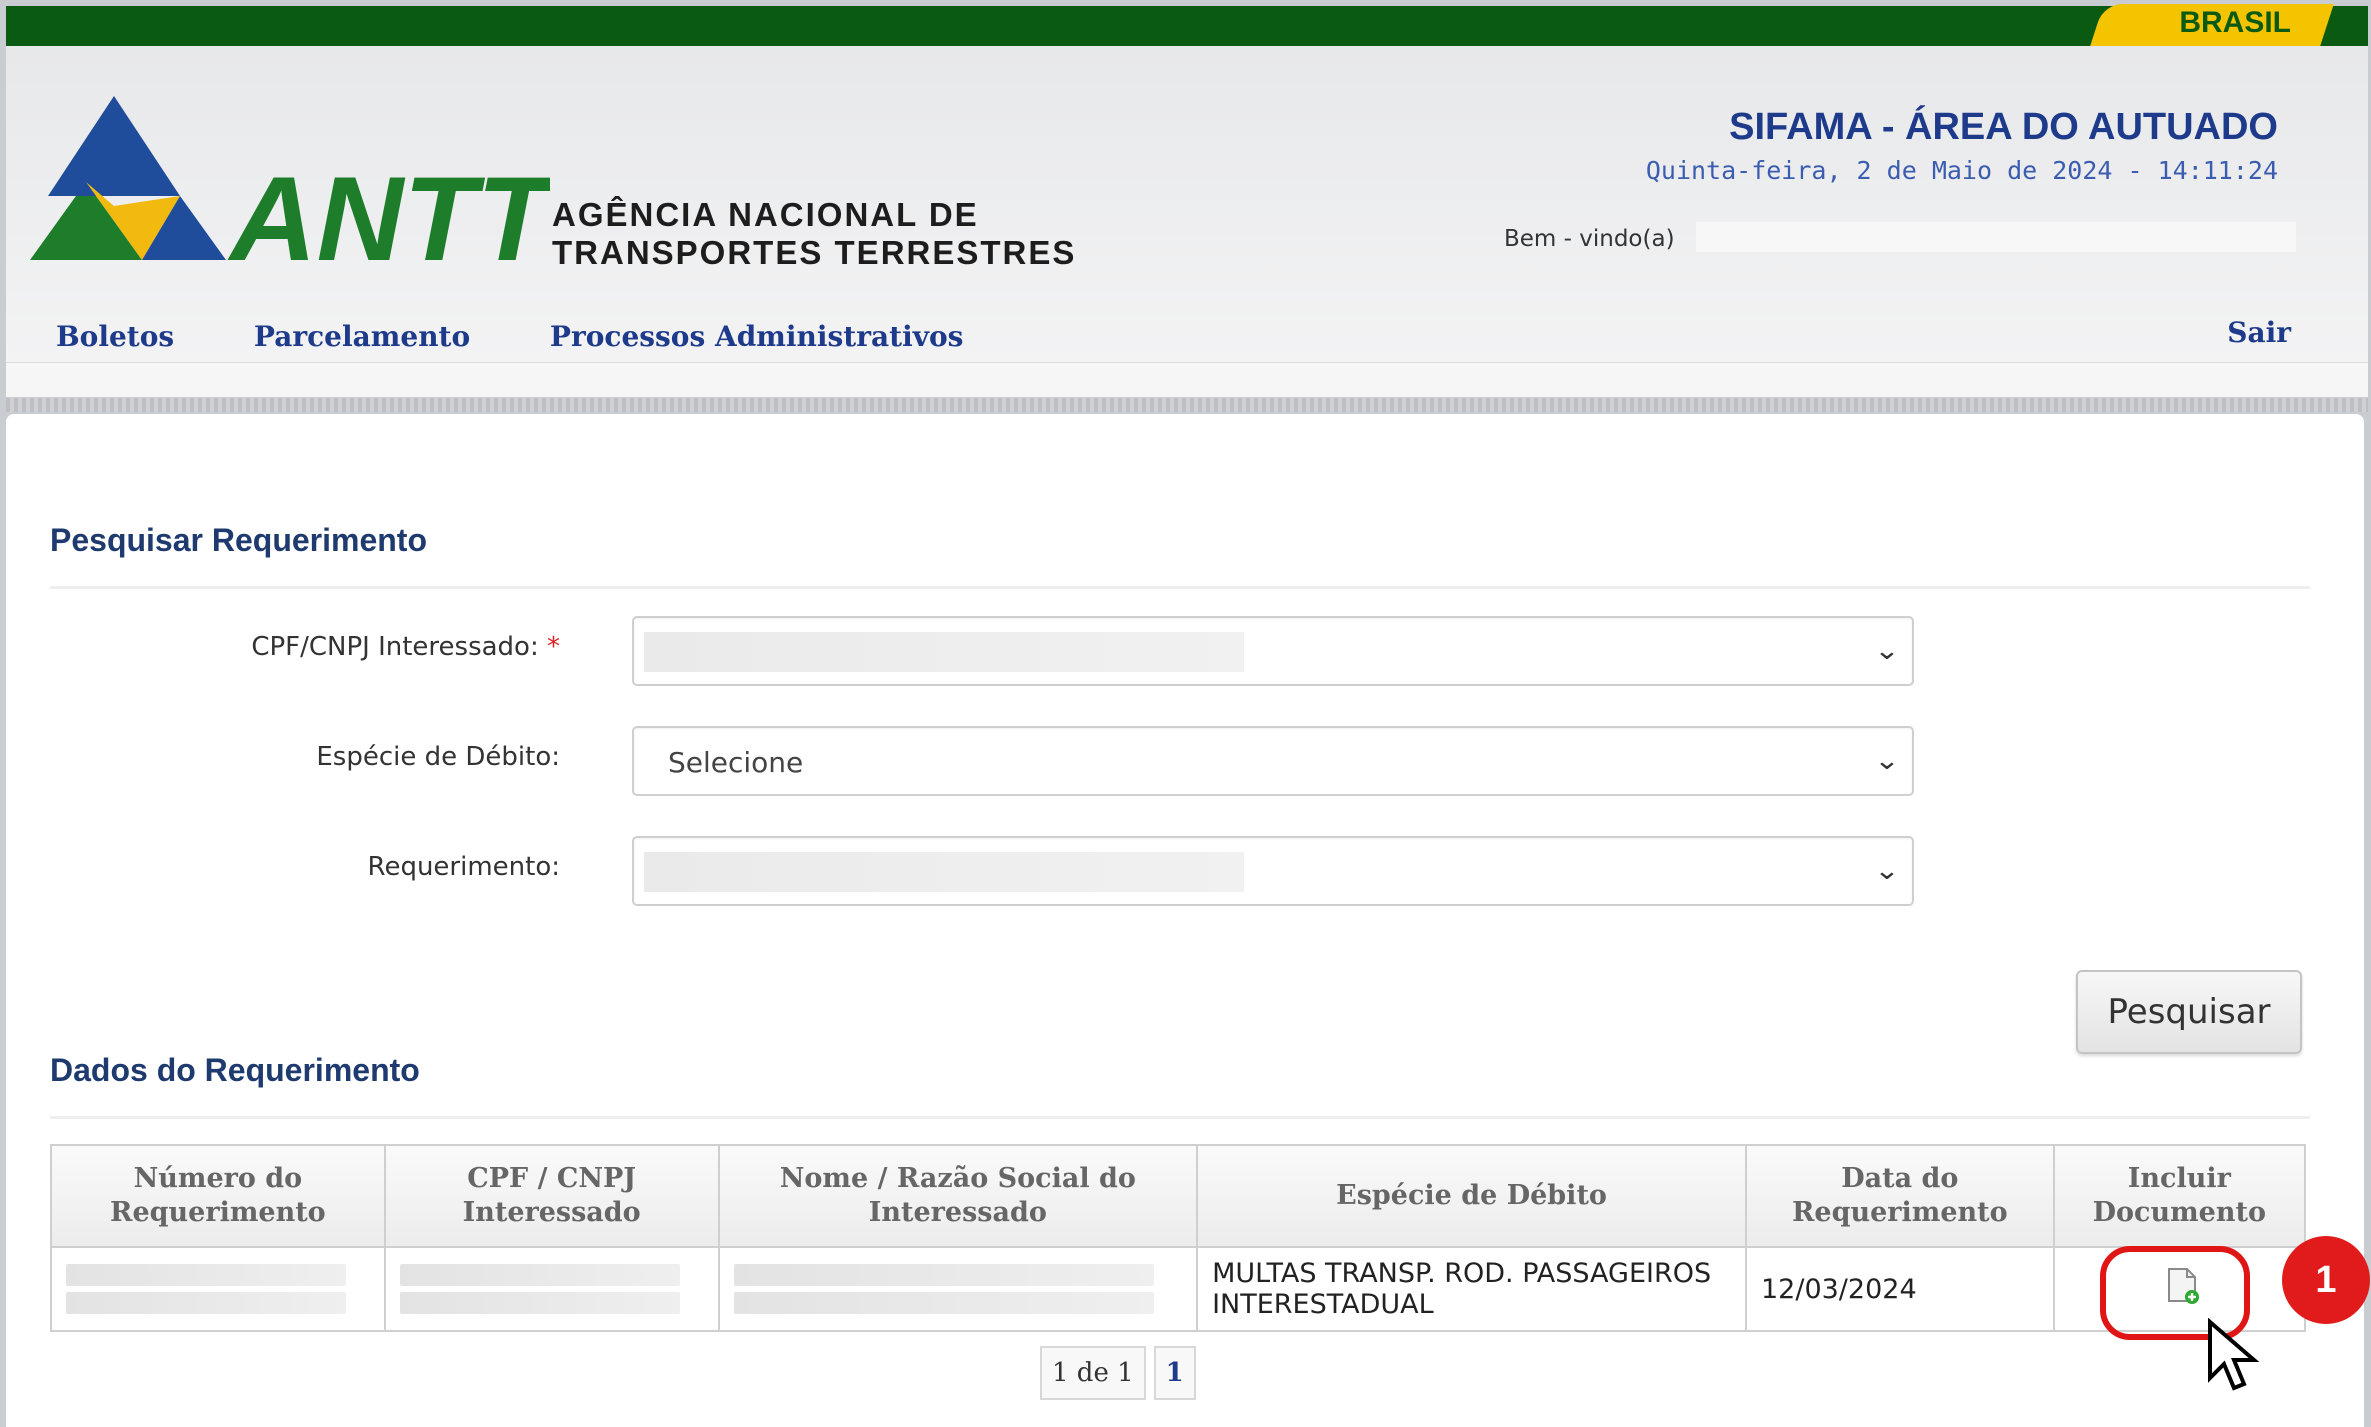  I want to click on welcome-text: Bem - vindo(a), so click(1589, 239).